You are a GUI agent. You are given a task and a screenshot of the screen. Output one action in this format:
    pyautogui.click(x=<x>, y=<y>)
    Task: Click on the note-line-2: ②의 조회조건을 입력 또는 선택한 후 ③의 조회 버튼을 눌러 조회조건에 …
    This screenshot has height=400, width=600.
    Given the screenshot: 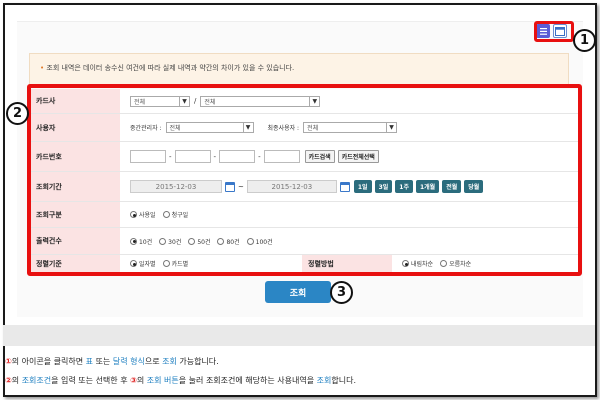 What is the action you would take?
    pyautogui.click(x=180, y=380)
    